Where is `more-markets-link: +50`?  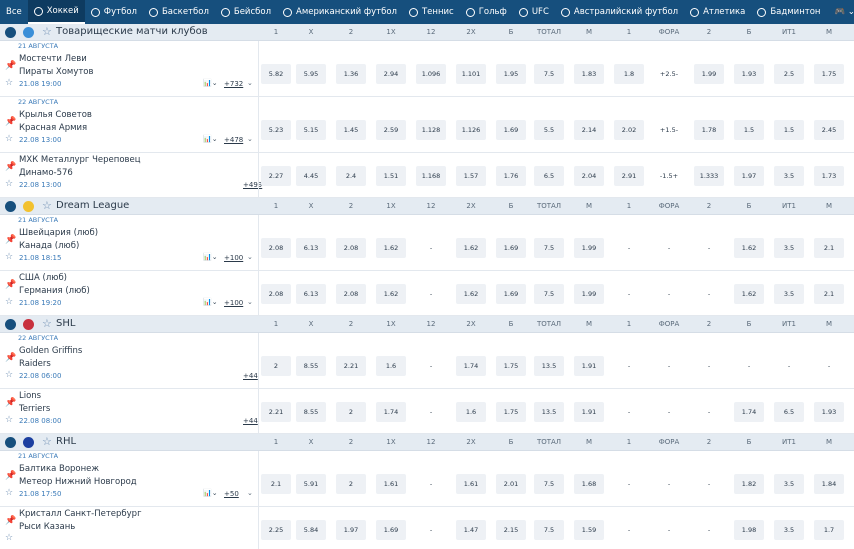
more-markets-link: +50 is located at coordinates (231, 494).